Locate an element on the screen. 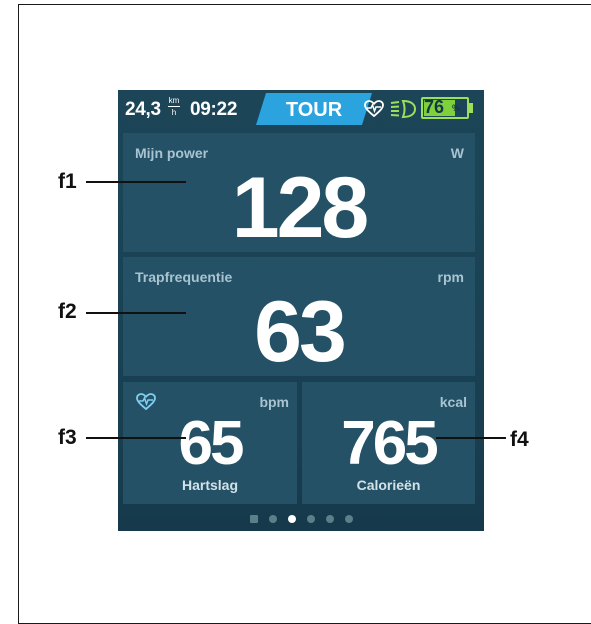 Image resolution: width=591 pixels, height=624 pixels. calories-tile: kcal 765 Calorieën is located at coordinates (388, 443).